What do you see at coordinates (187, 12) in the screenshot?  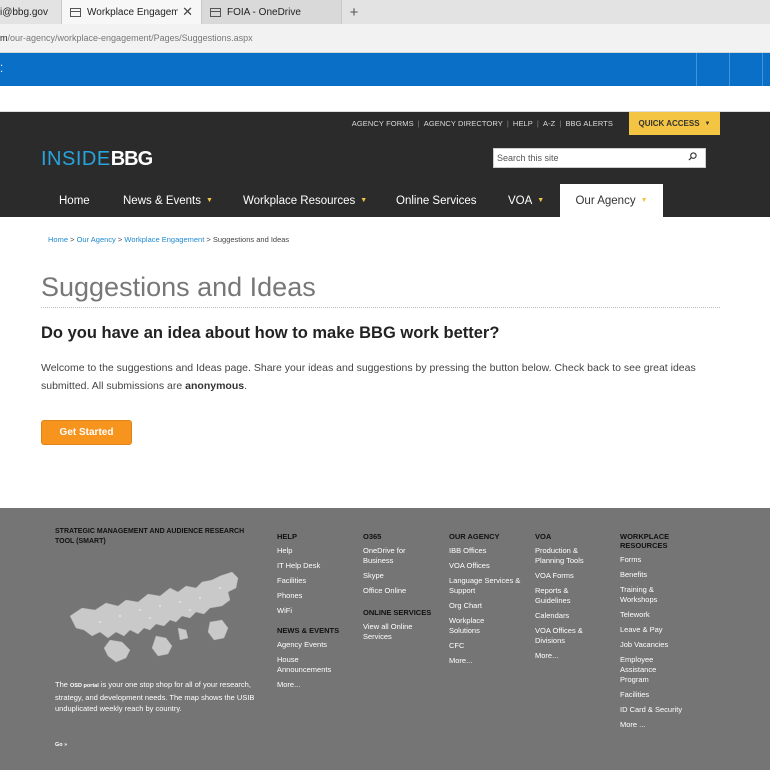 I see `close-tab-icon: ✕` at bounding box center [187, 12].